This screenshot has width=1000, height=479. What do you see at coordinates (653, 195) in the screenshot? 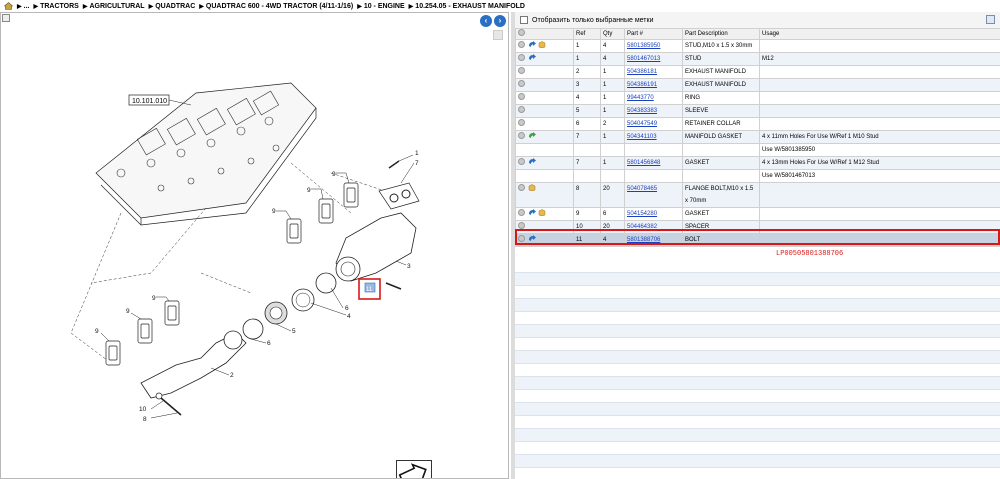
I see `row-part-number: 504078465` at bounding box center [653, 195].